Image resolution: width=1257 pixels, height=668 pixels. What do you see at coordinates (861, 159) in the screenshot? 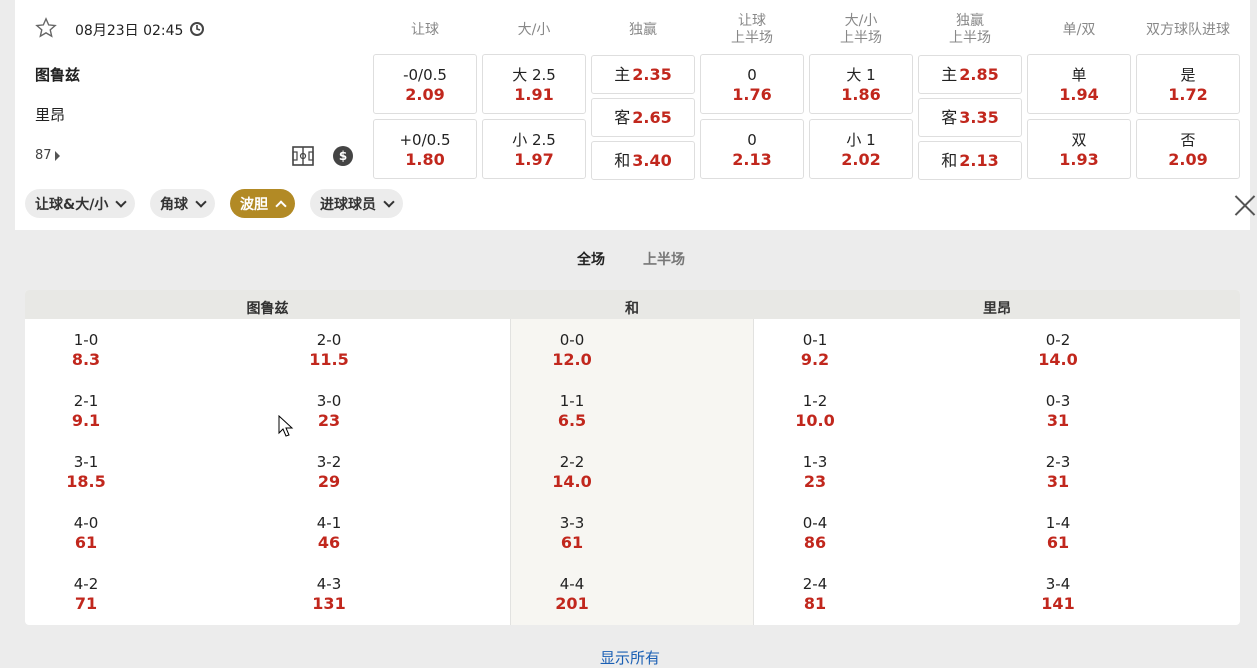
I see `odds-value: 2.02` at bounding box center [861, 159].